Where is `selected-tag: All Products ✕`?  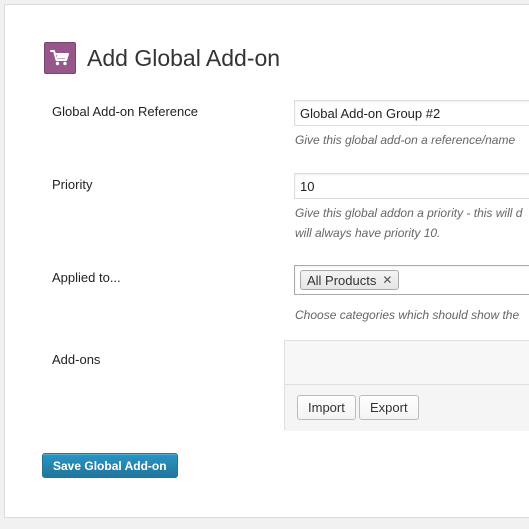 selected-tag: All Products ✕ is located at coordinates (350, 280).